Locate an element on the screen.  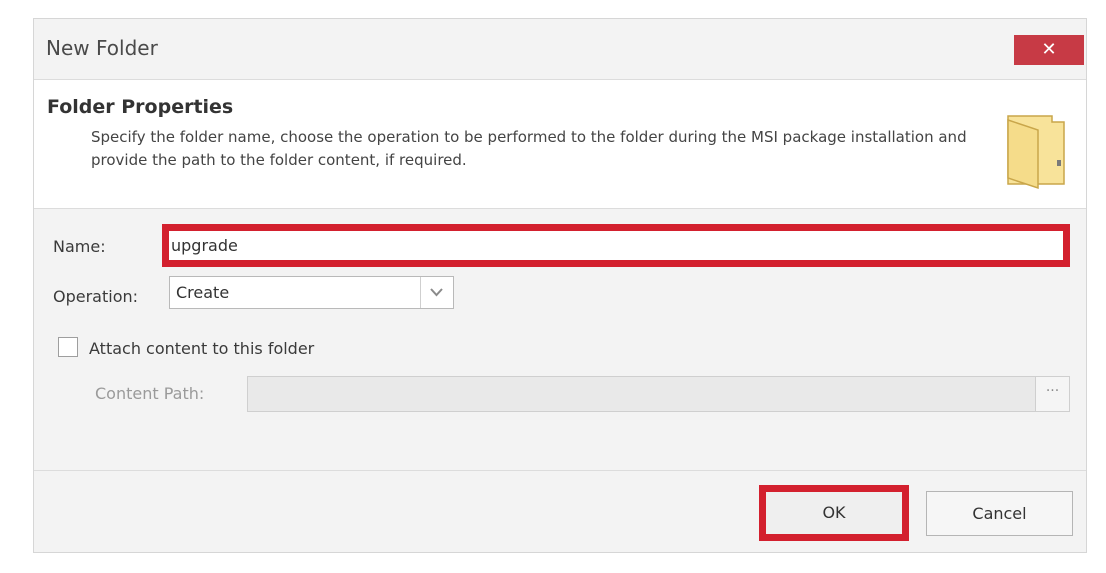
attach-content-checkbox is located at coordinates (68, 347).